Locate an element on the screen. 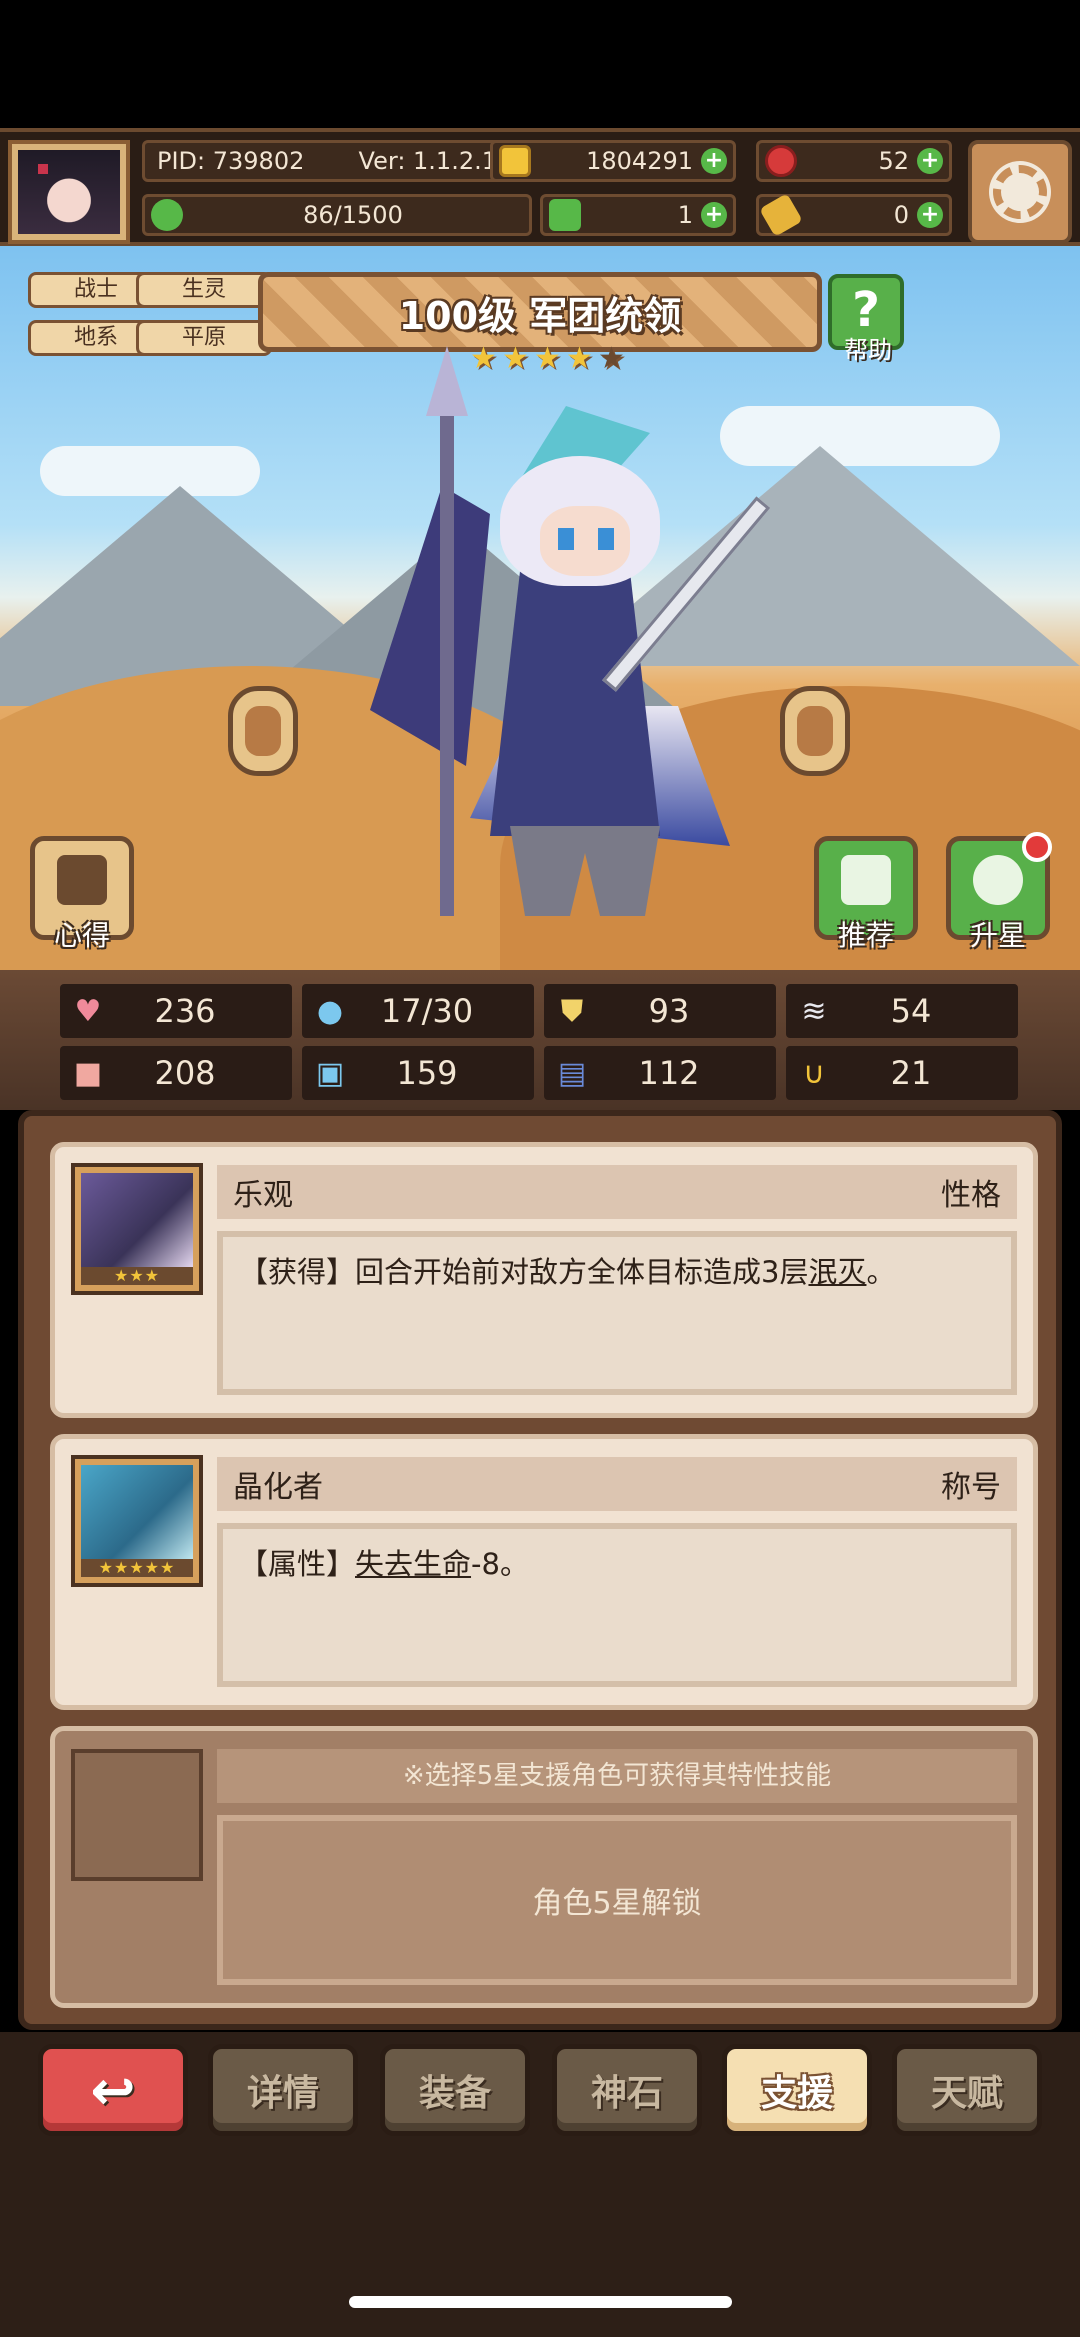 The width and height of the screenshot is (1080, 2337). tab-talent: 天赋 is located at coordinates (967, 2090).